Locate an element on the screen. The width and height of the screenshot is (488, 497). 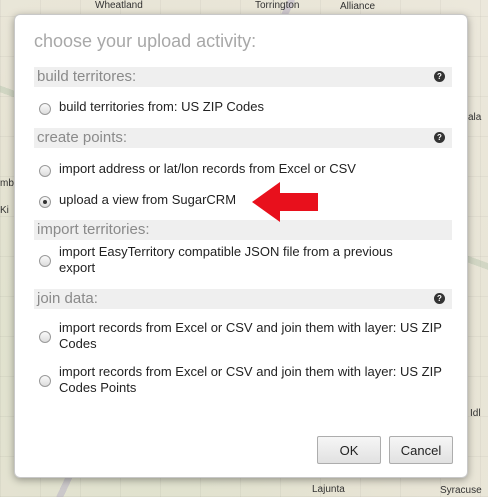
section-header-label: import territories: is located at coordinates (93, 229).